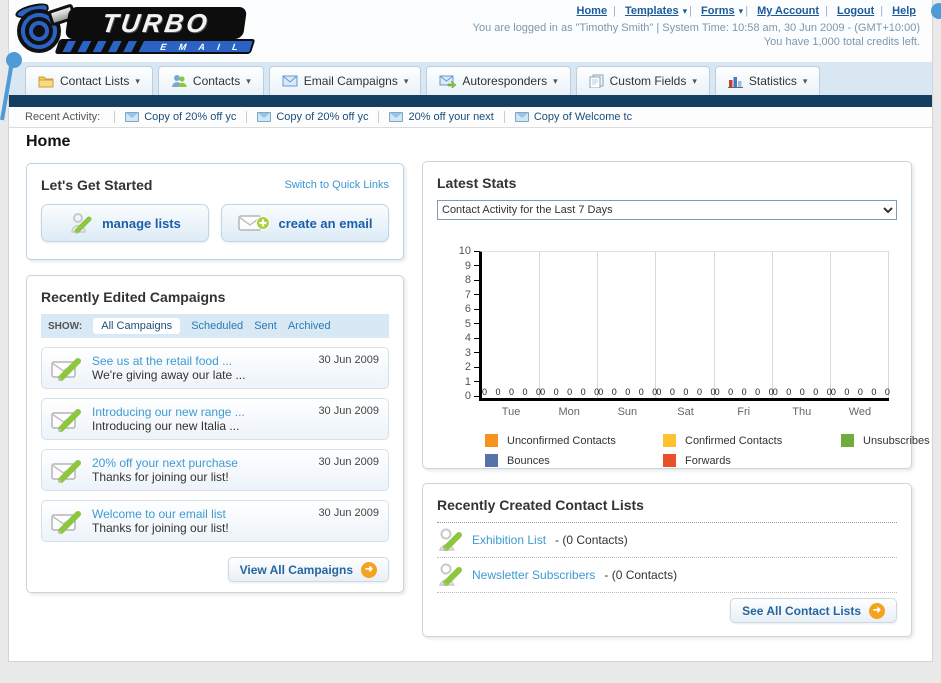 This screenshot has height=683, width=941. Describe the element at coordinates (190, 117) in the screenshot. I see `recent-activity-link: Copy of 20% off yc` at that location.